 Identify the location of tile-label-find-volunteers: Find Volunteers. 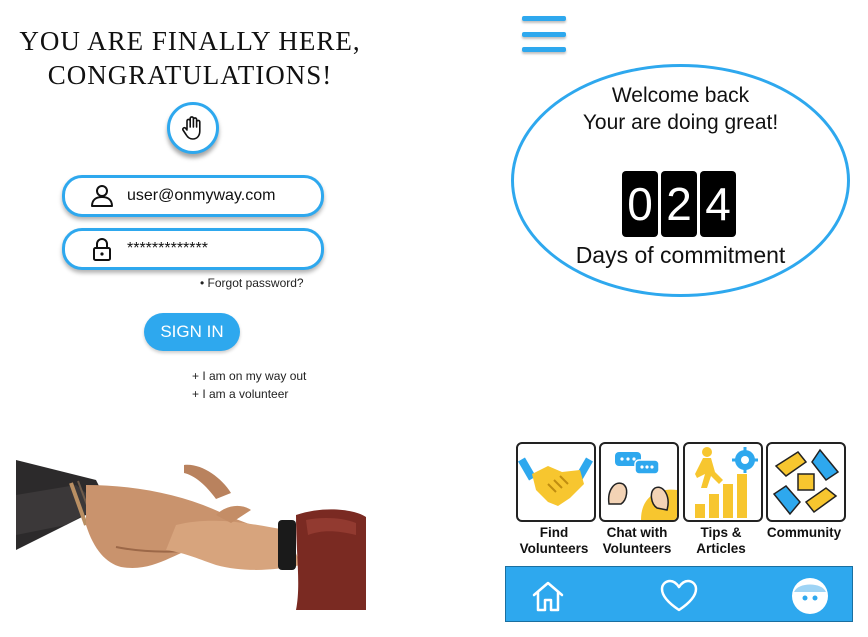
(554, 540).